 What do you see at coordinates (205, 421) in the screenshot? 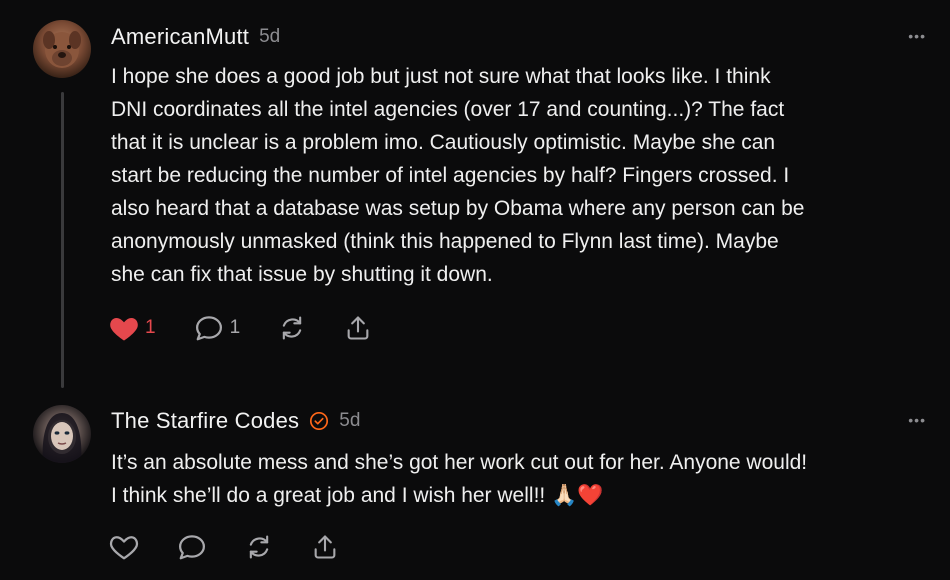
I see `author-name: The Starfire Codes` at bounding box center [205, 421].